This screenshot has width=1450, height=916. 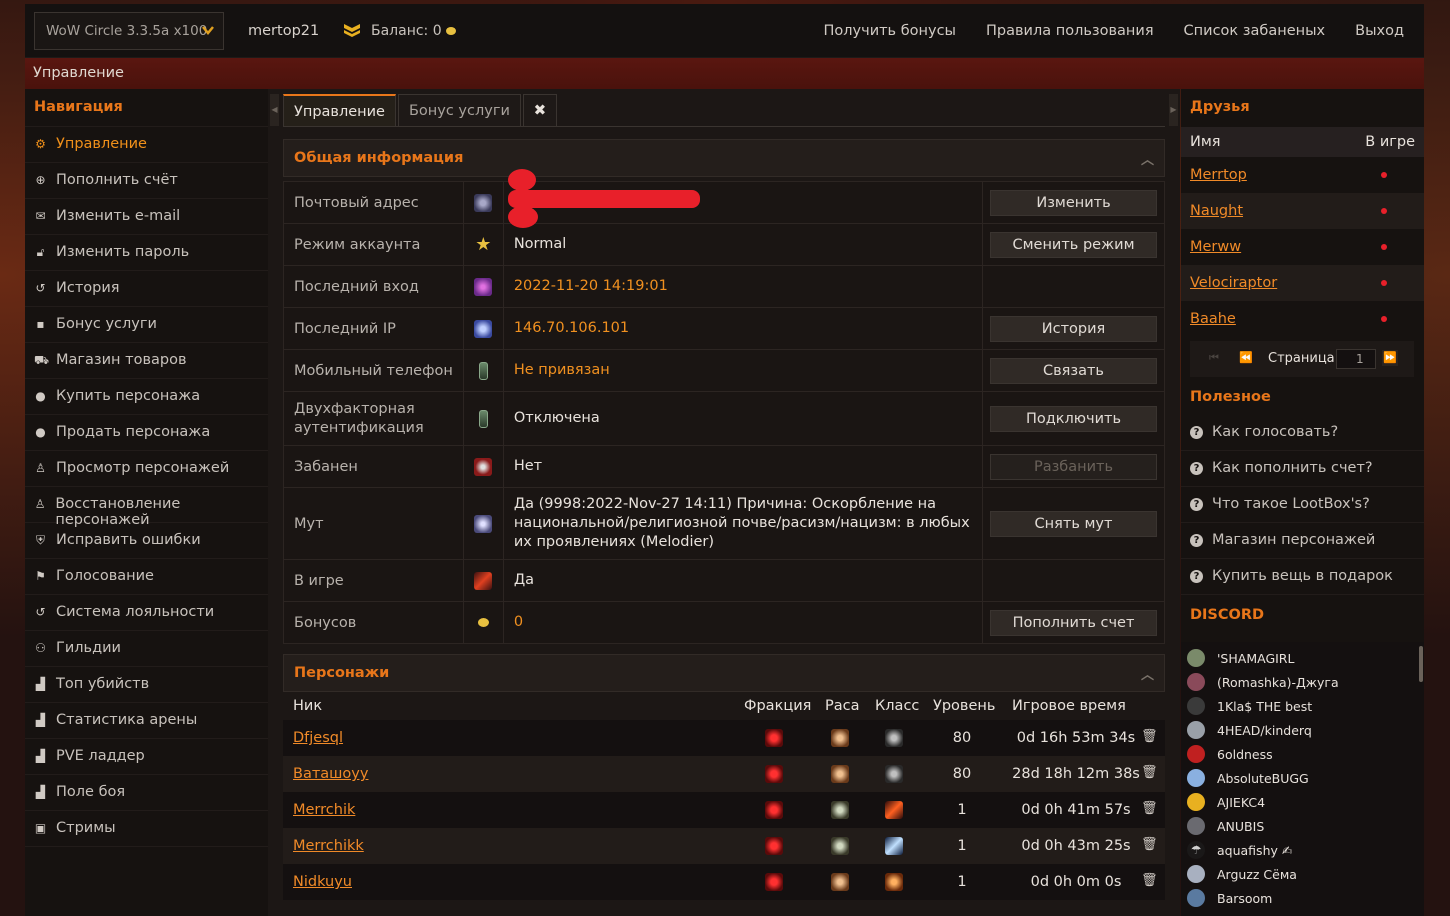 I want to click on unmute-button: Снять мут, so click(x=1073, y=523).